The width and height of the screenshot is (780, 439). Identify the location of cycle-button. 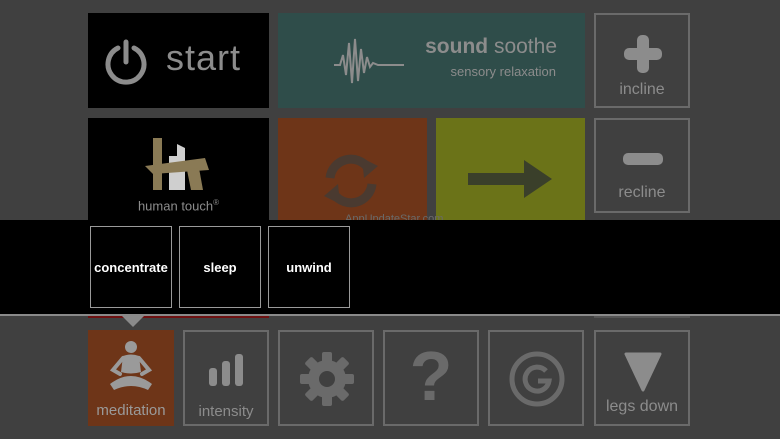
(352, 169).